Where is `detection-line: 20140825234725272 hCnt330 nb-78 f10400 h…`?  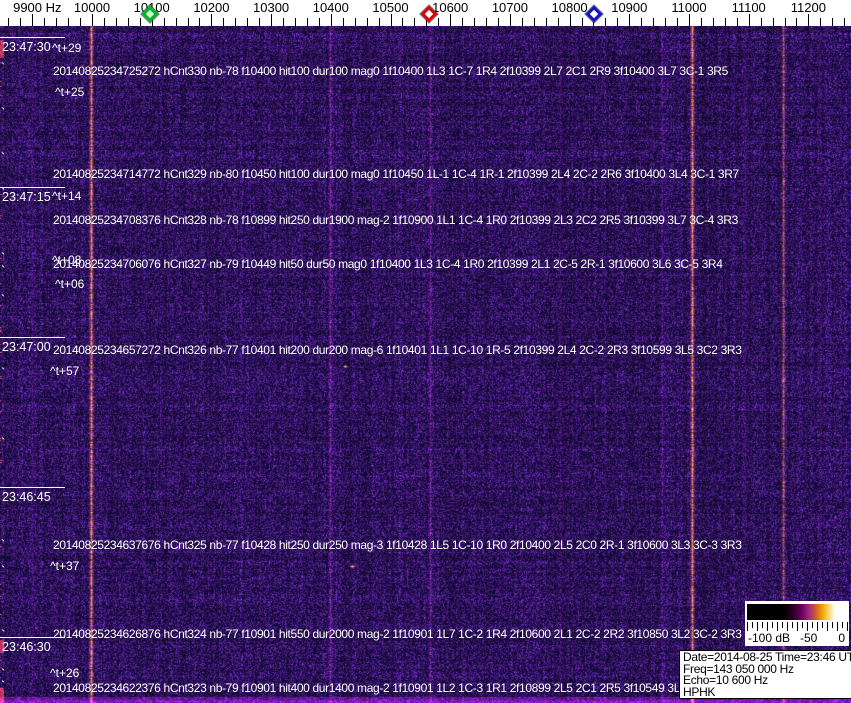
detection-line: 20140825234725272 hCnt330 nb-78 f10400 h… is located at coordinates (390, 71).